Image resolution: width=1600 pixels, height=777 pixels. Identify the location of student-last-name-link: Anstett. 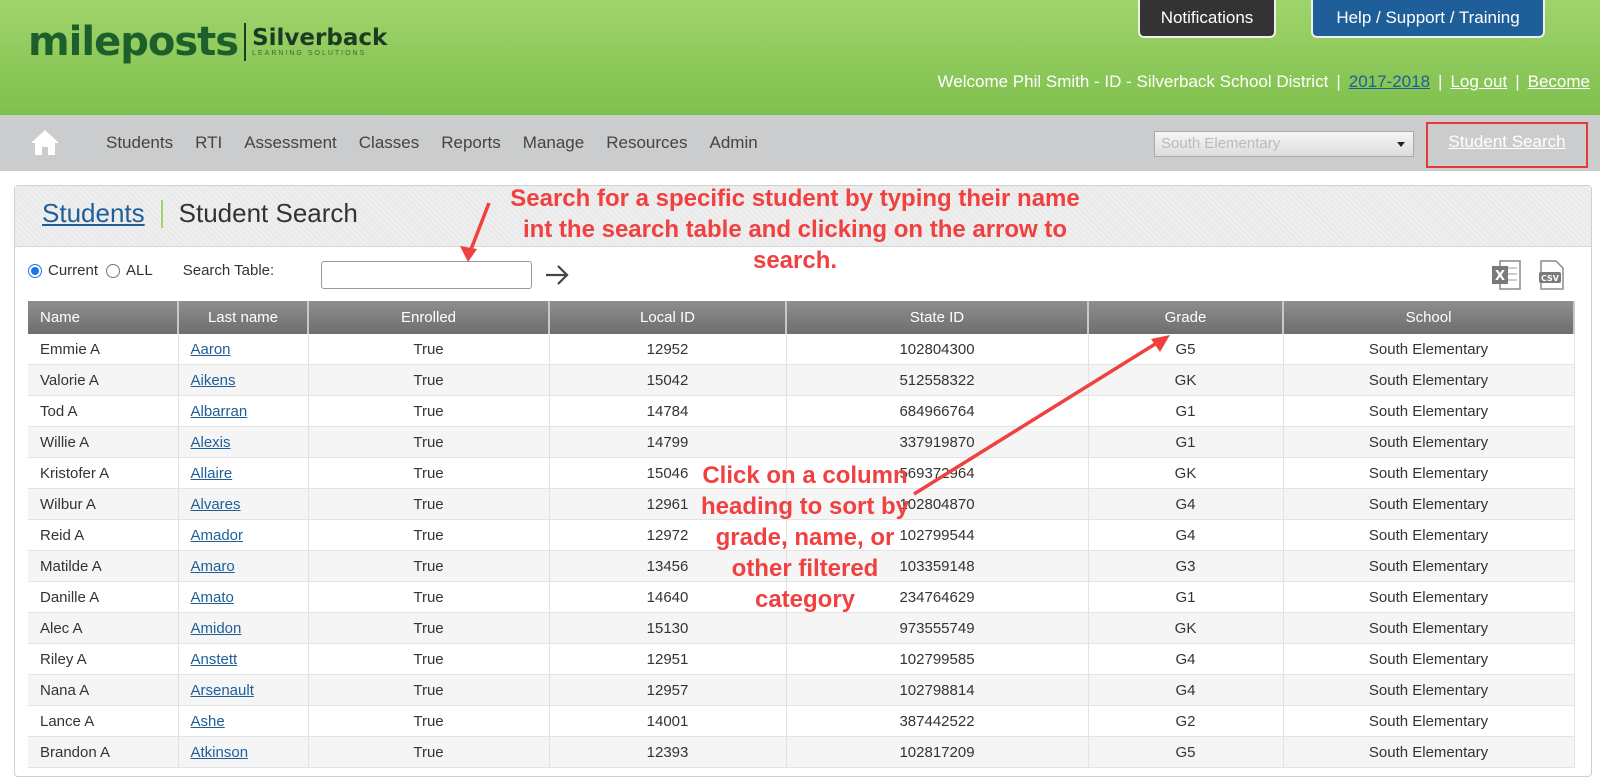
(214, 659).